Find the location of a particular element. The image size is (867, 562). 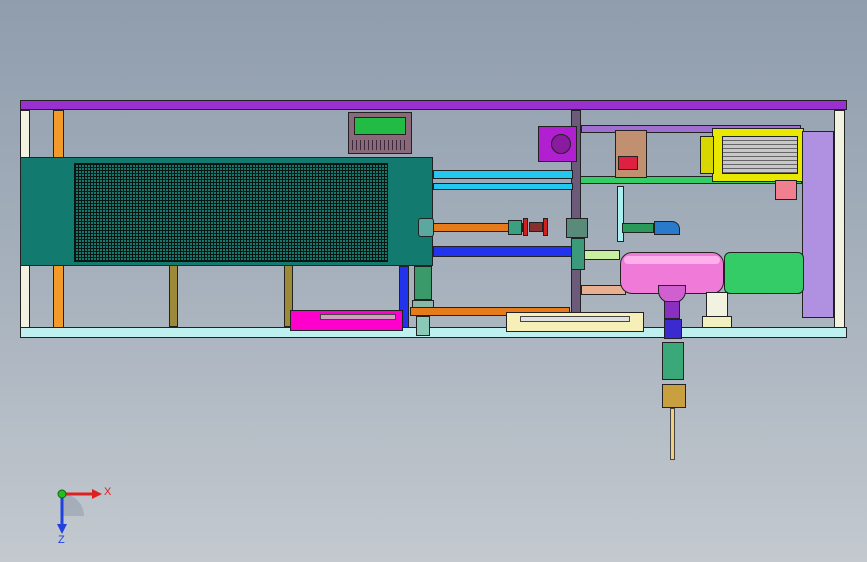

blue-elbow is located at coordinates (667, 228).